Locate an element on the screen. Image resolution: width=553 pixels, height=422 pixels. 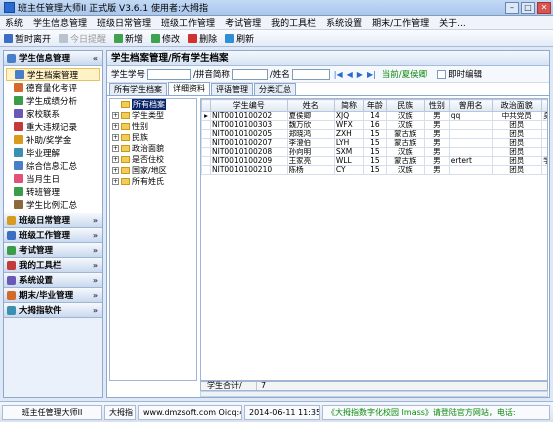
pinyin-input is located at coordinates (249, 74).